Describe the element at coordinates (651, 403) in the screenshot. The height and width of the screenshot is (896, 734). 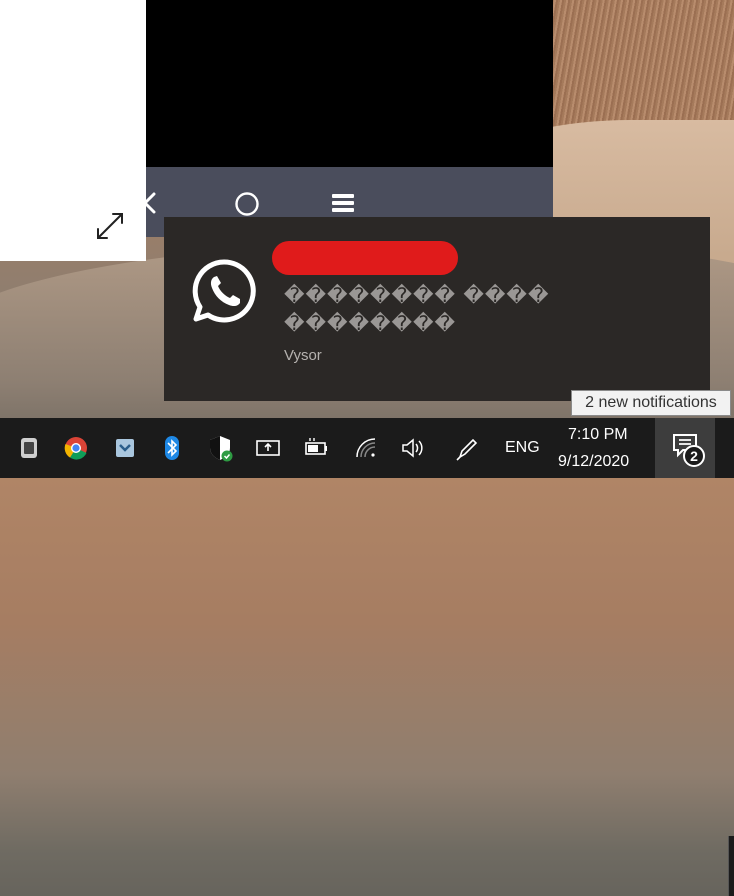
I see `notifications-tooltip: 2 new notifications` at that location.